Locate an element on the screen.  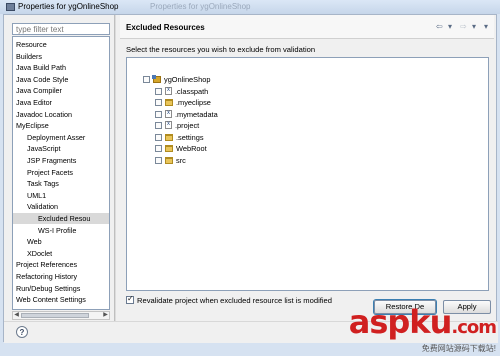
view-menu-icon: ▾ is located at coordinates (486, 27).